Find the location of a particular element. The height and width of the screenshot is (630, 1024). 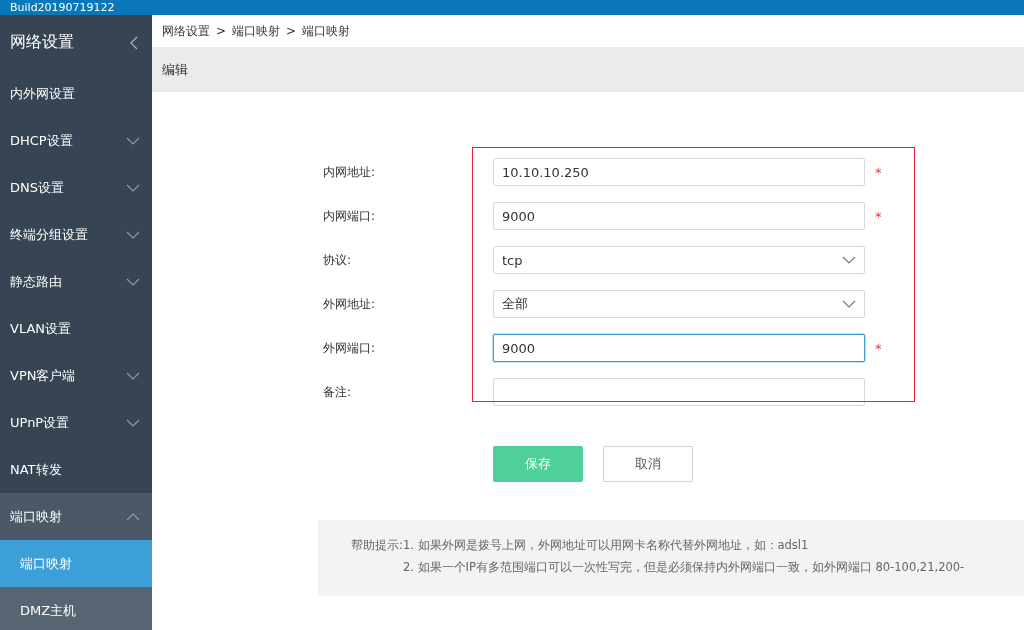

input-field: 10.10.10.250 is located at coordinates (679, 172).